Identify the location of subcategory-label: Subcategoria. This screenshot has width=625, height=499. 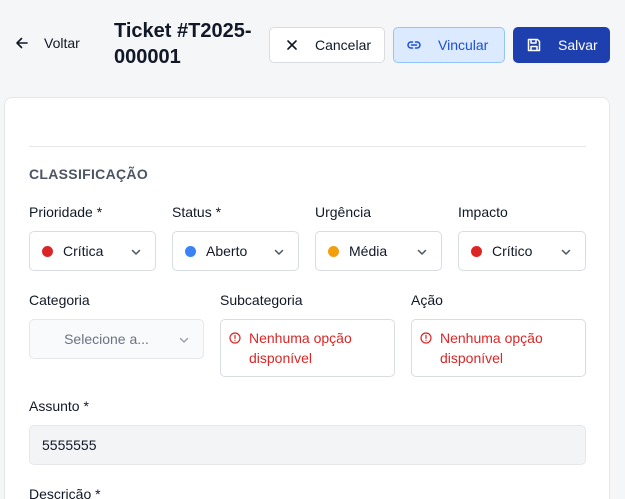
(261, 300).